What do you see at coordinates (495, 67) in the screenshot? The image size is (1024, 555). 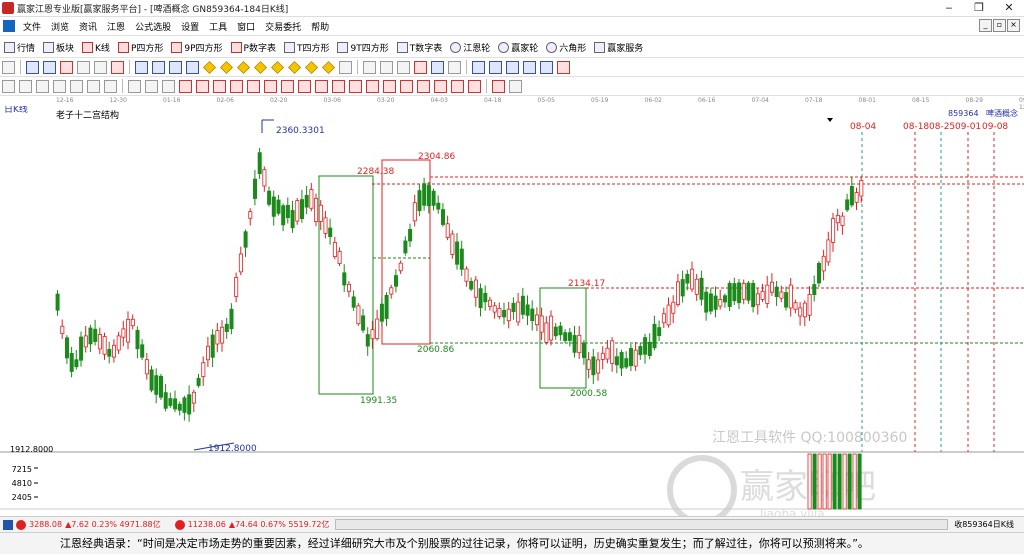 I see `tool-calc-icon` at bounding box center [495, 67].